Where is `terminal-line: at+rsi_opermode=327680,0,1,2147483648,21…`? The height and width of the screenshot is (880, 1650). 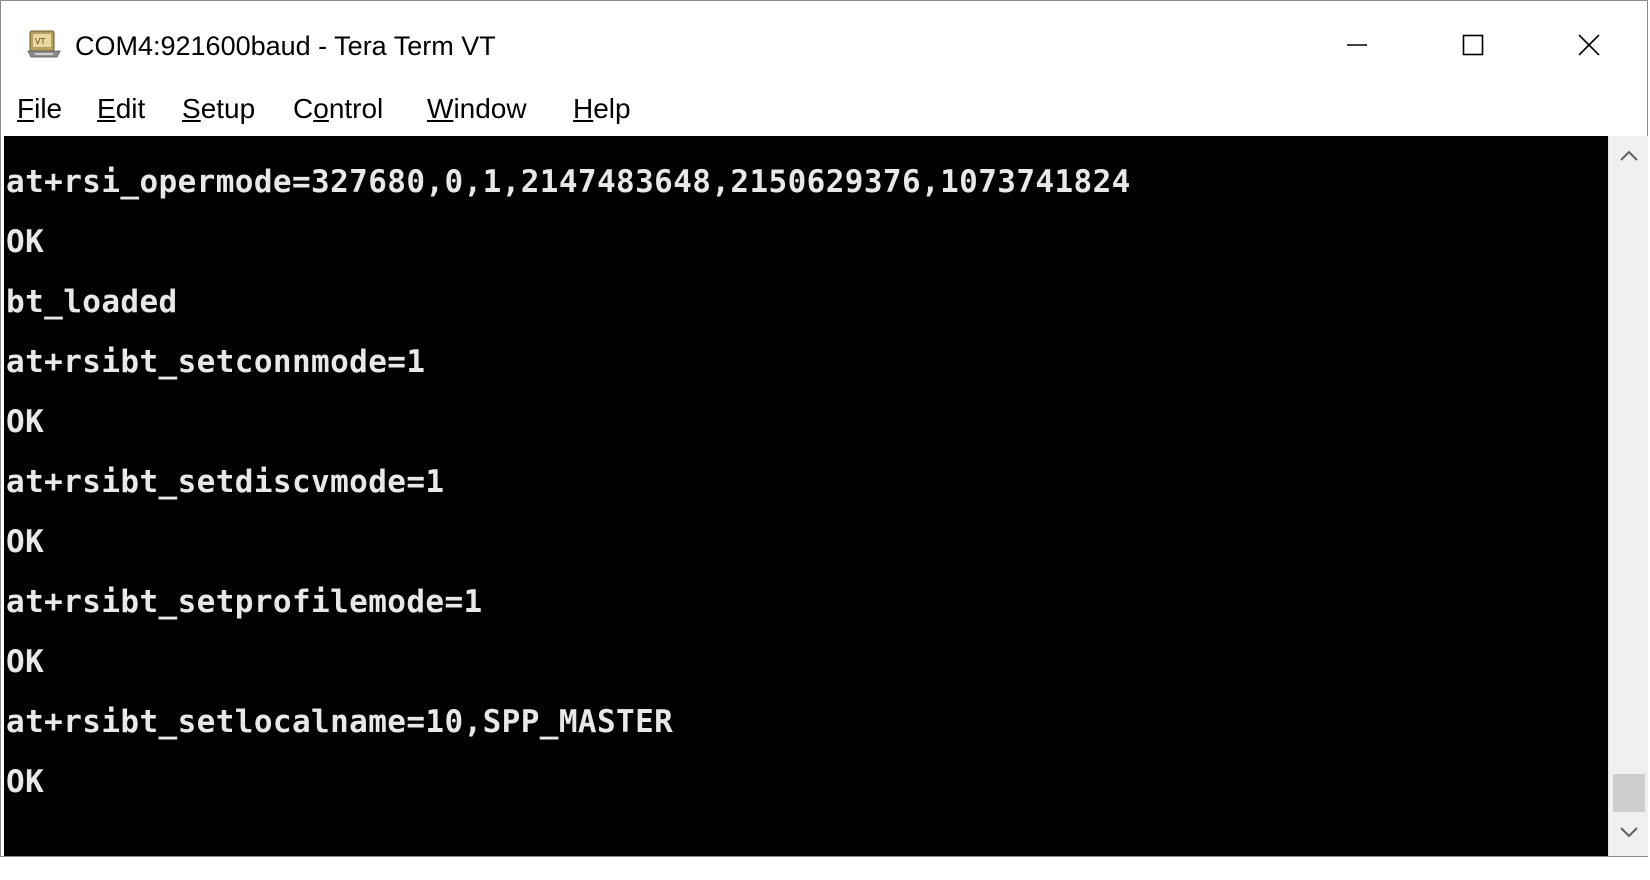
terminal-line: at+rsi_opermode=327680,0,1,2147483648,21… is located at coordinates (568, 182).